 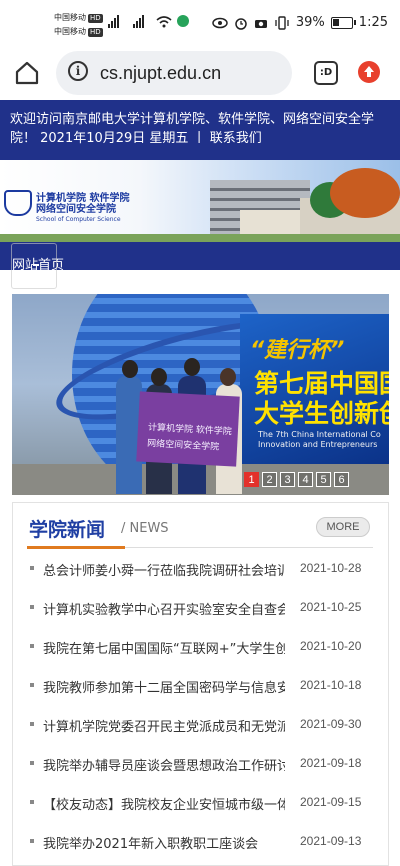 I want to click on news-item-title: 计算机实验教学中心召开实验室安全自查会议, so click(x=164, y=608).